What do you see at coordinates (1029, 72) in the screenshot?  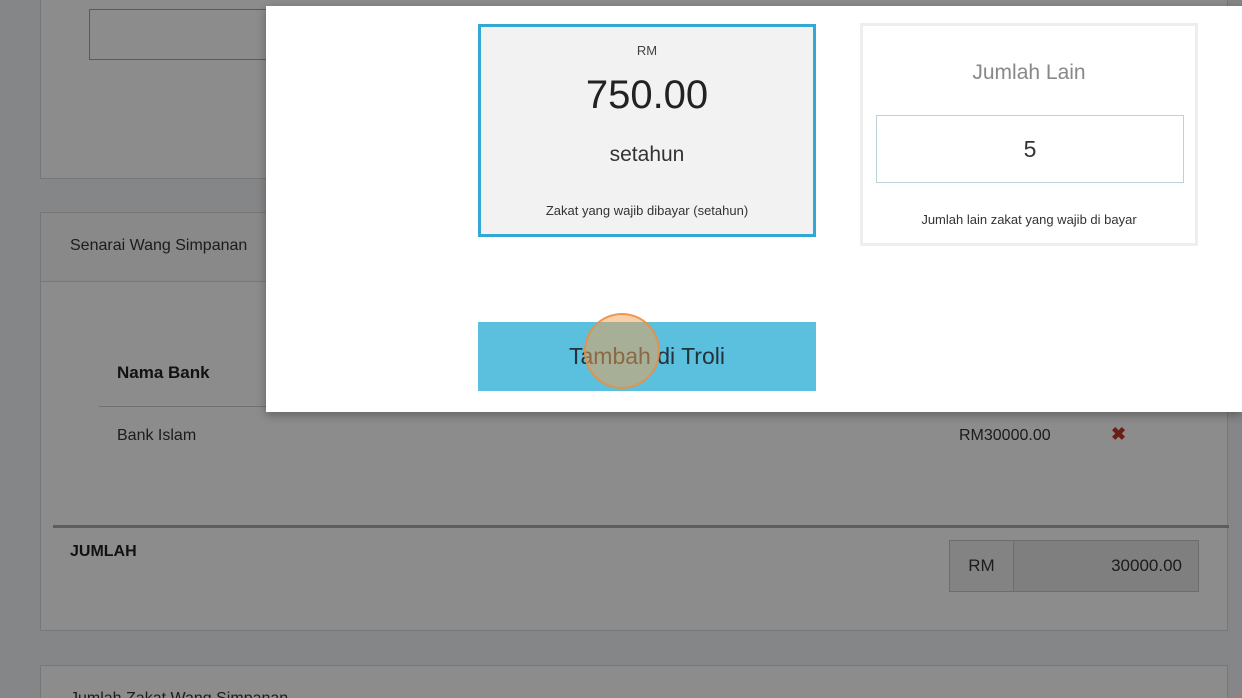 I see `other-amount-title: Jumlah Lain` at bounding box center [1029, 72].